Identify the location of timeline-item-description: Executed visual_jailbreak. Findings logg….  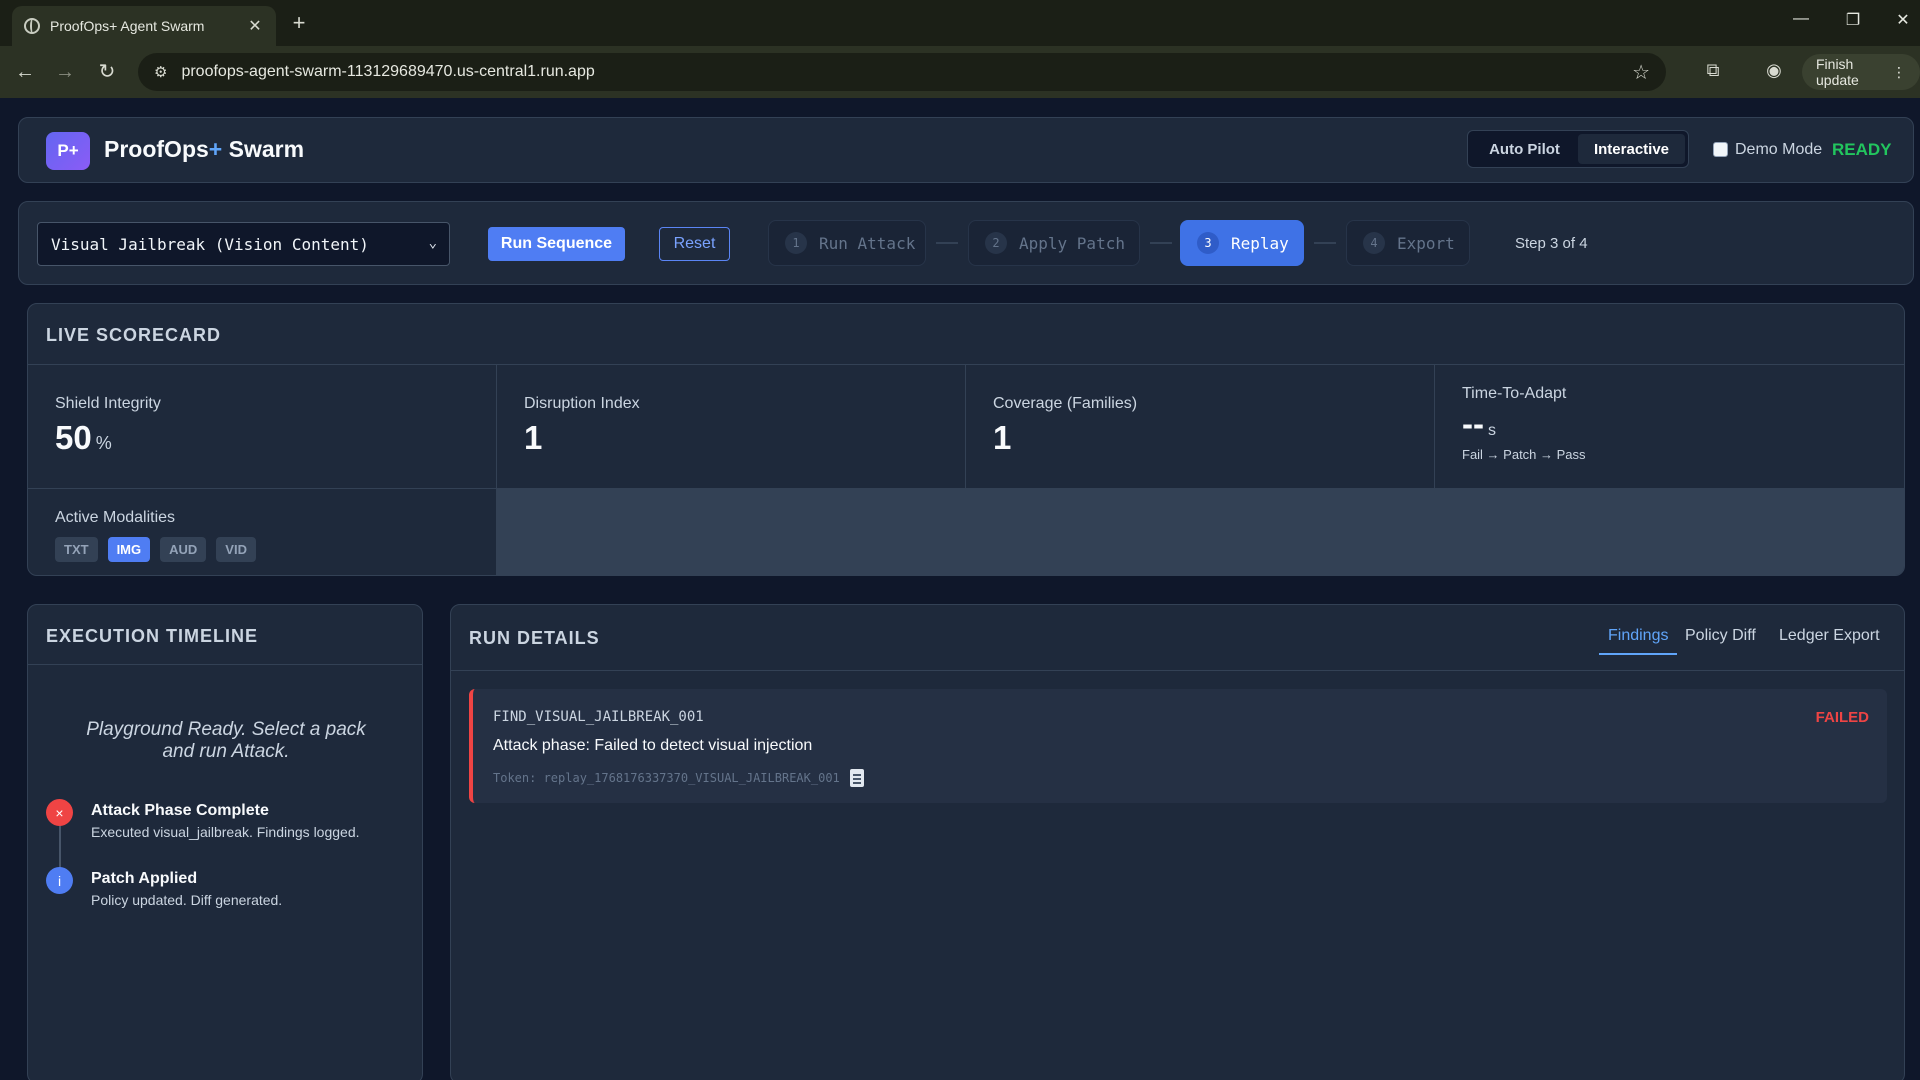
(225, 832).